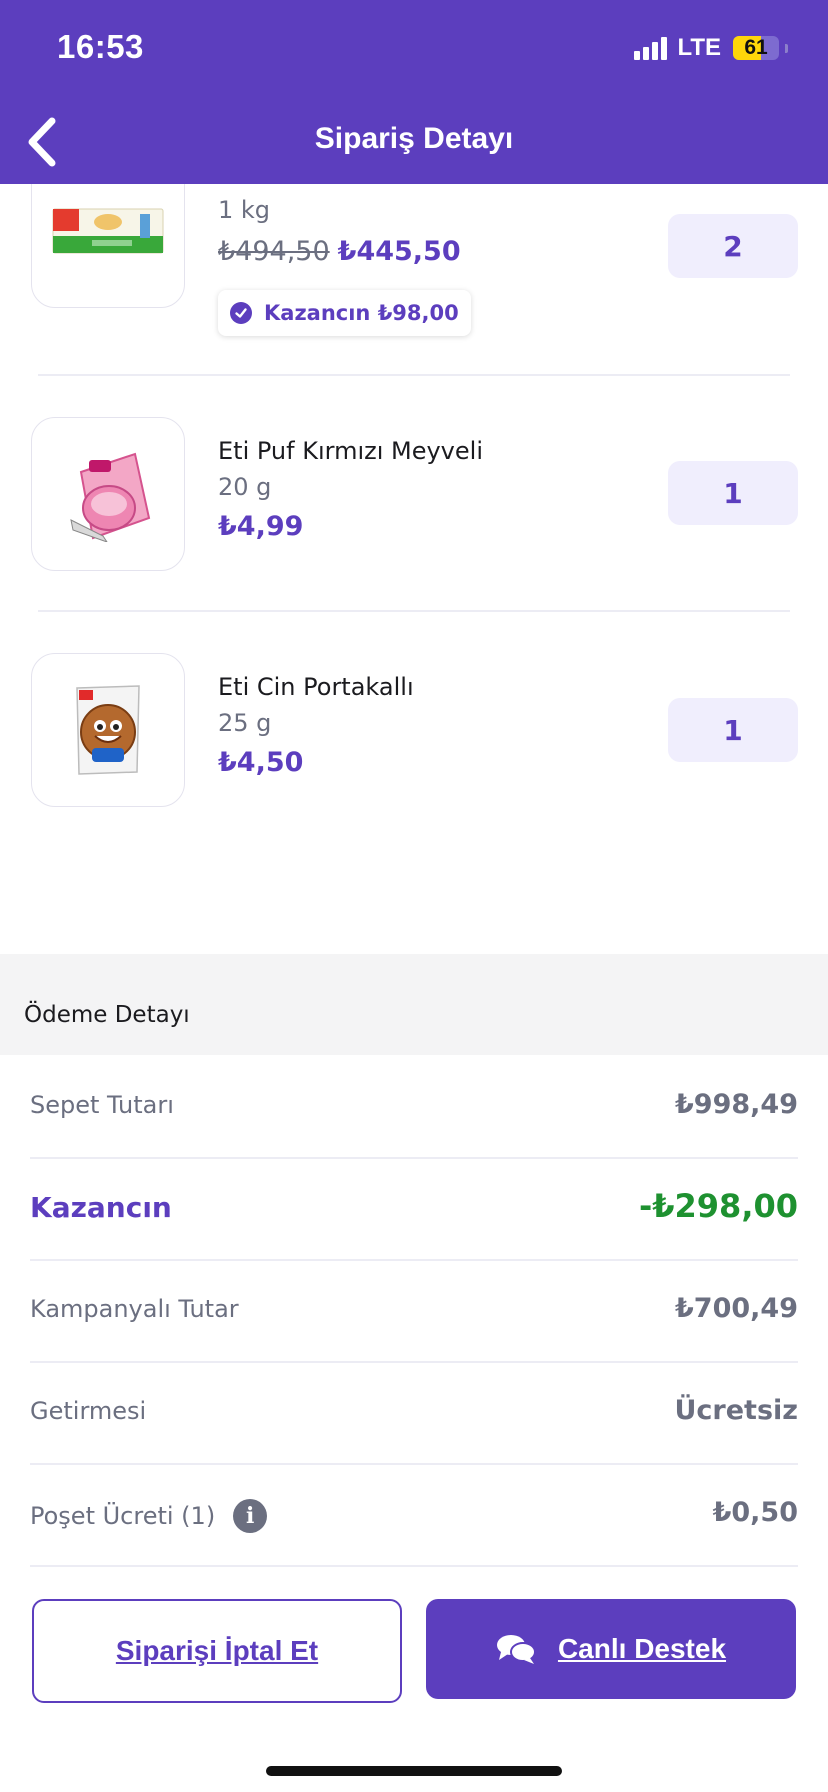 The height and width of the screenshot is (1792, 828). I want to click on payment-label: Kazancın, so click(101, 1207).